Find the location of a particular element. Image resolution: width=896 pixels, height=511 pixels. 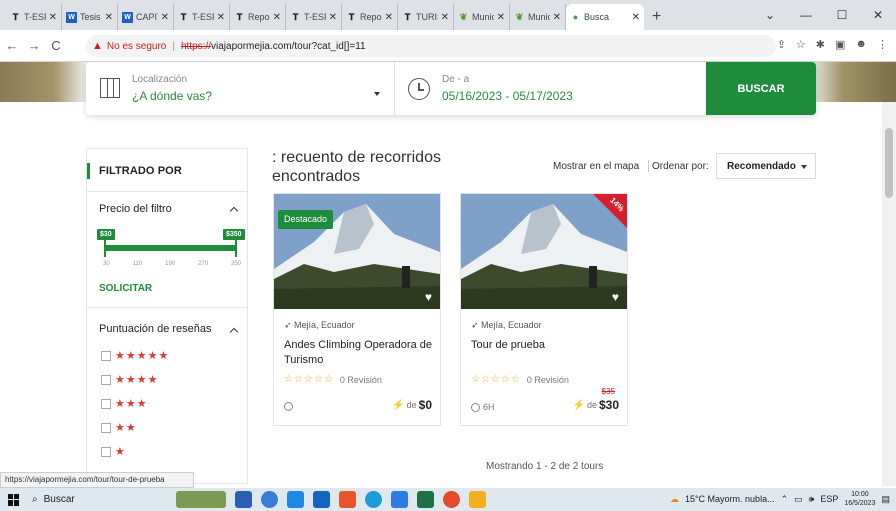

forward-icon: → is located at coordinates (34, 45).